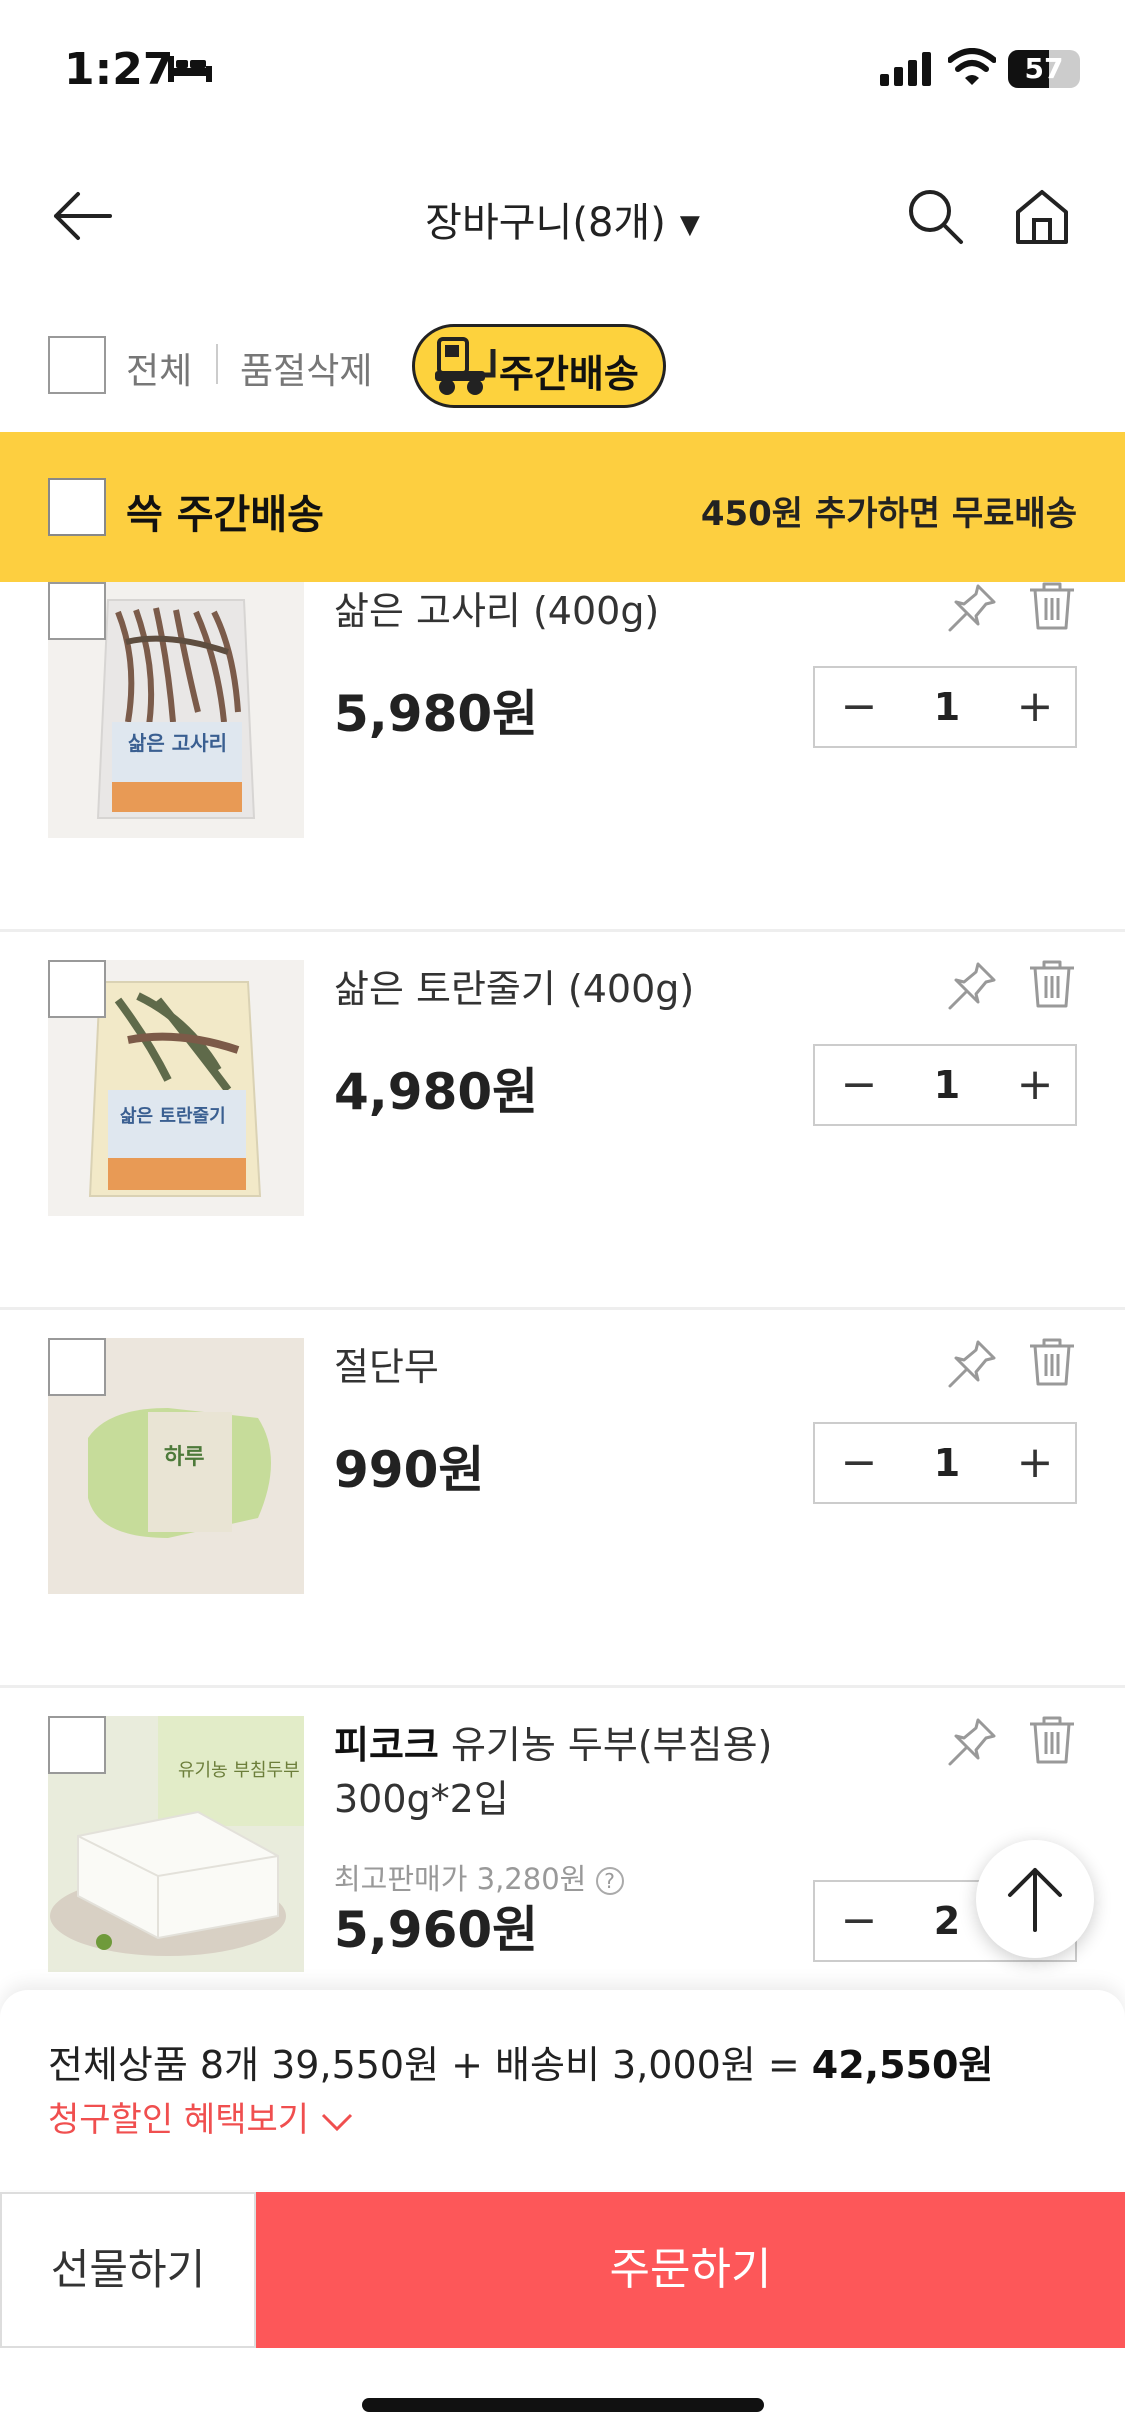 The height and width of the screenshot is (2436, 1125). What do you see at coordinates (569, 374) in the screenshot?
I see `weekly-badge-label: 주간배송` at bounding box center [569, 374].